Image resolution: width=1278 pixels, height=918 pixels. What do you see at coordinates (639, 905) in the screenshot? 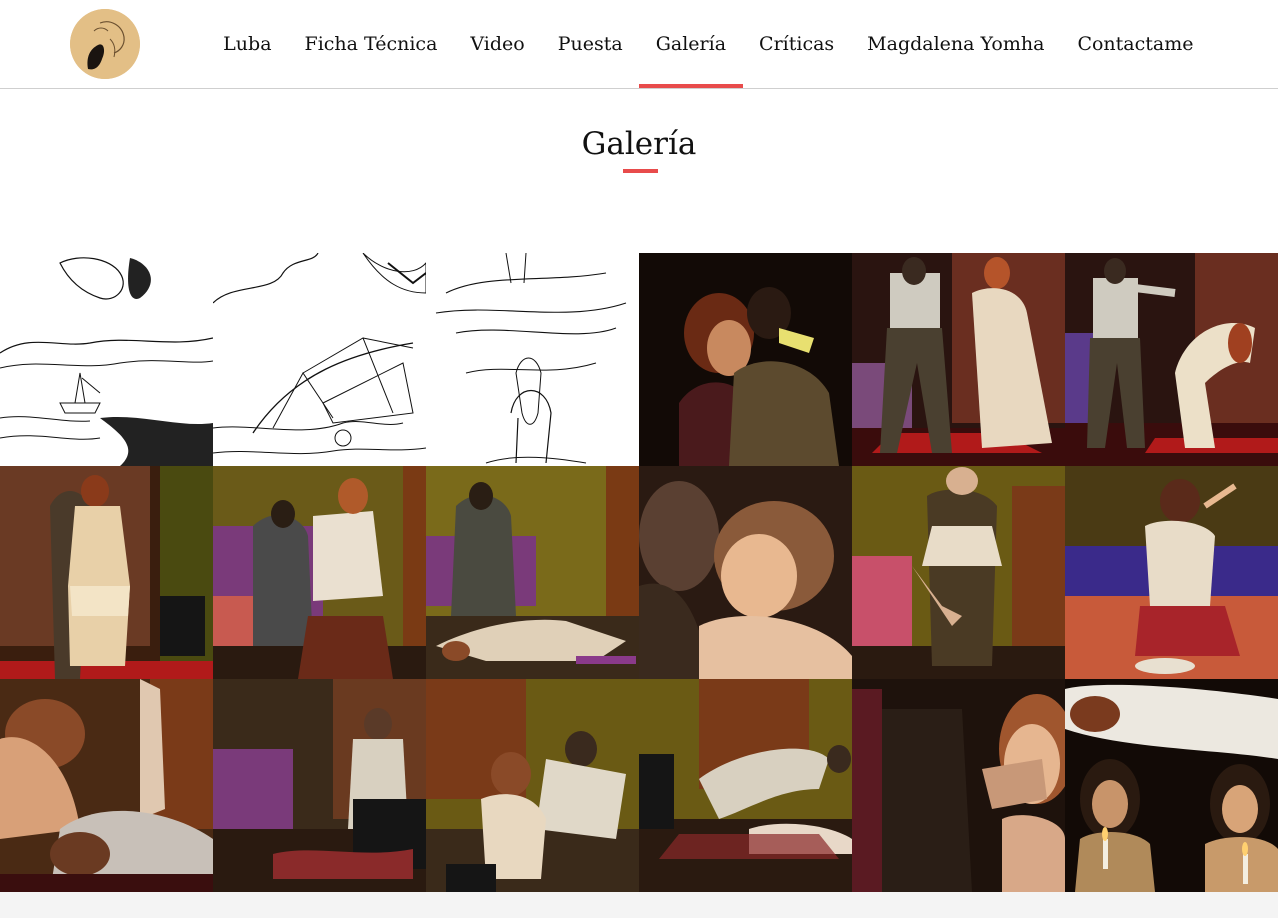
I see `footer-strip` at bounding box center [639, 905].